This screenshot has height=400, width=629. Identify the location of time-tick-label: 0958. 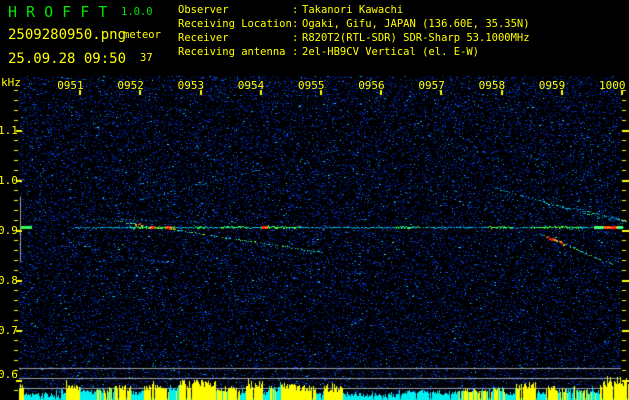
(492, 85).